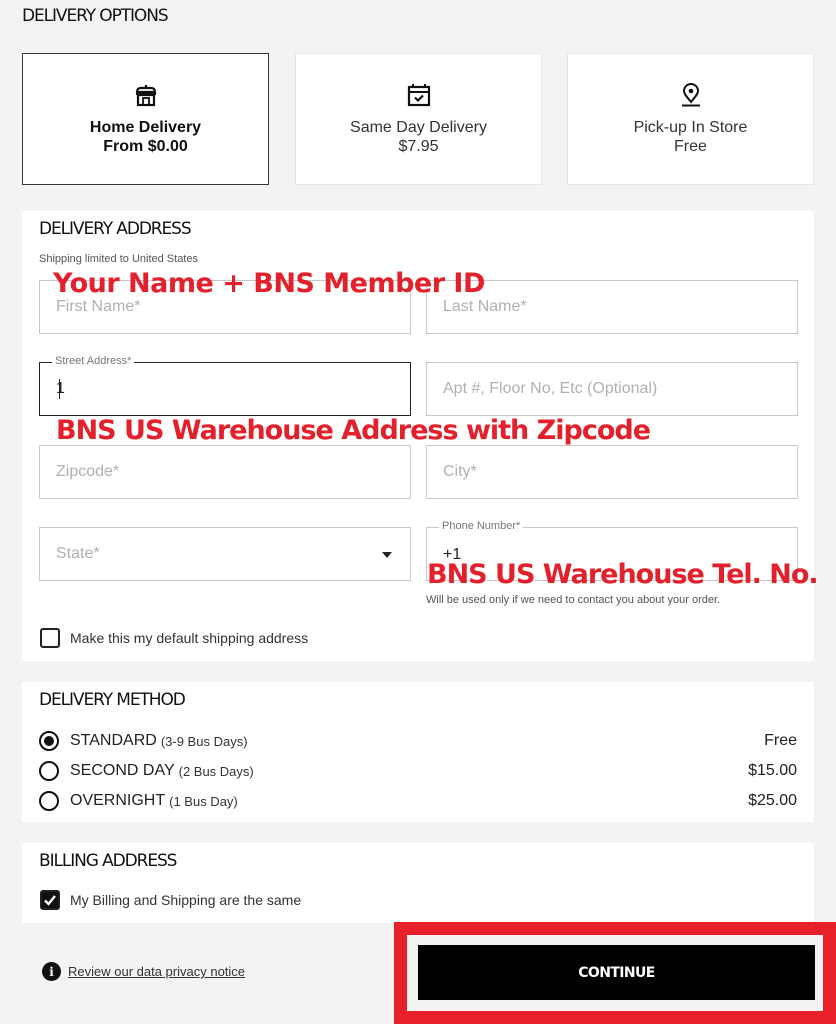  Describe the element at coordinates (418, 95) in the screenshot. I see `calendar-check-icon` at that location.